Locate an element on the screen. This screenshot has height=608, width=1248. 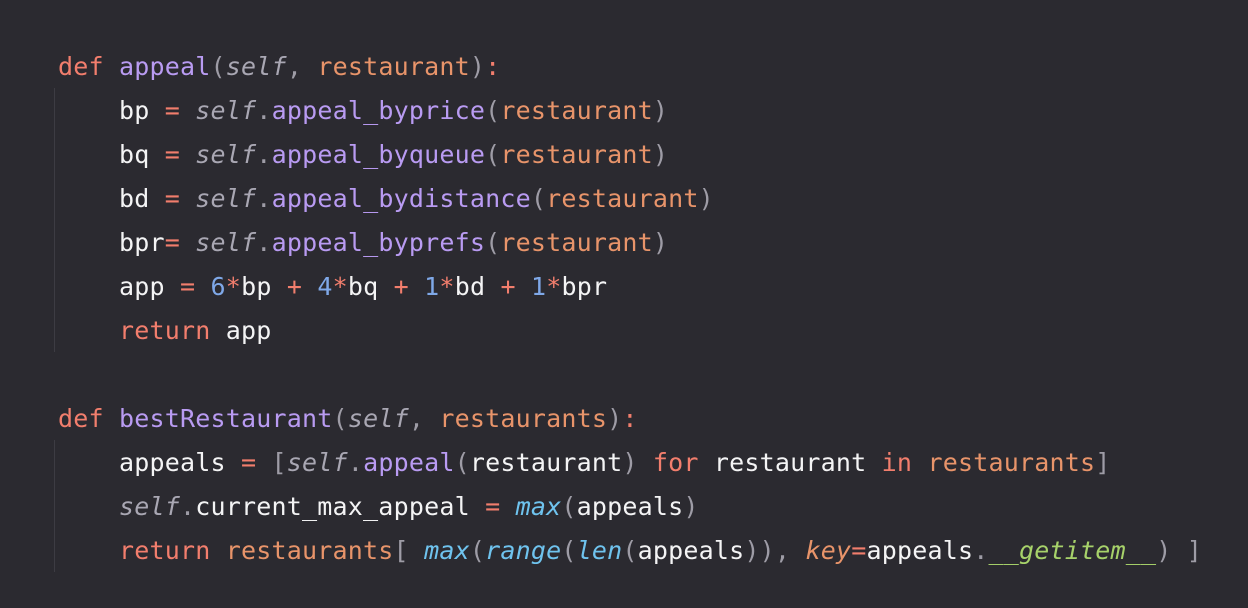
code-token: __getitem__ is located at coordinates (1072, 550).